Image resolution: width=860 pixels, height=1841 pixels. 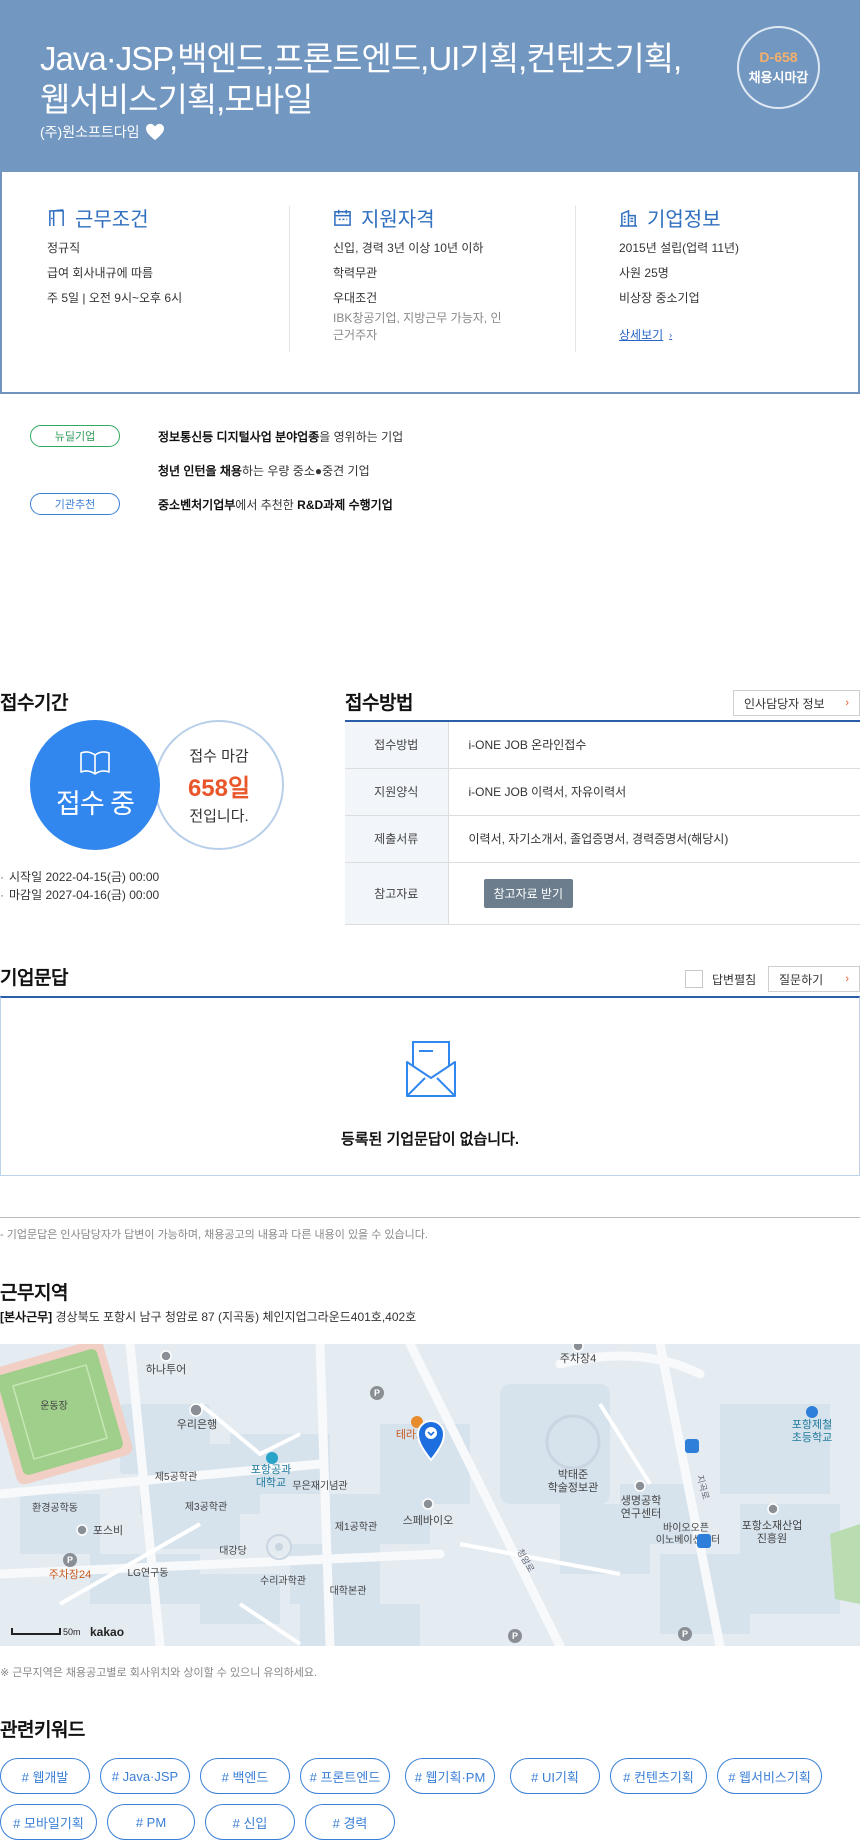 I want to click on door-icon, so click(x=56, y=217).